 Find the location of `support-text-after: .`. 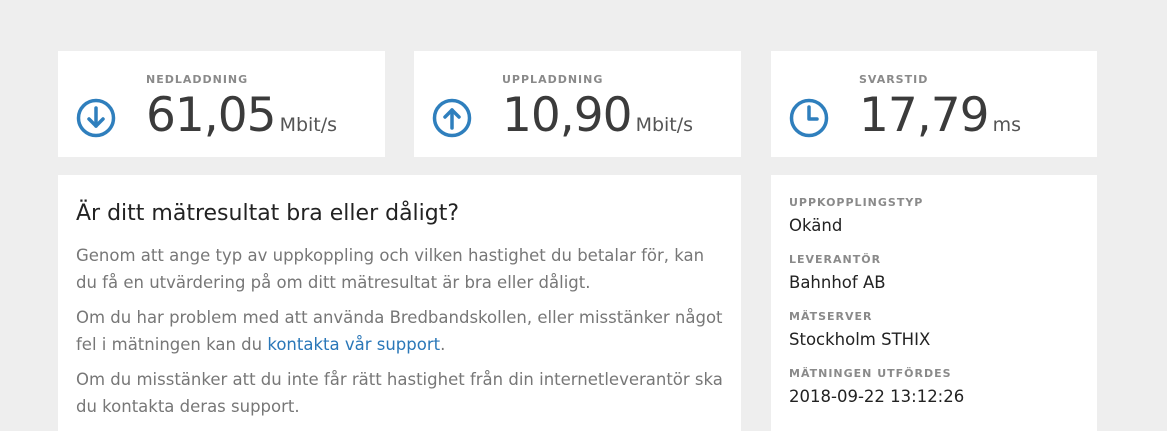

support-text-after: . is located at coordinates (443, 344).